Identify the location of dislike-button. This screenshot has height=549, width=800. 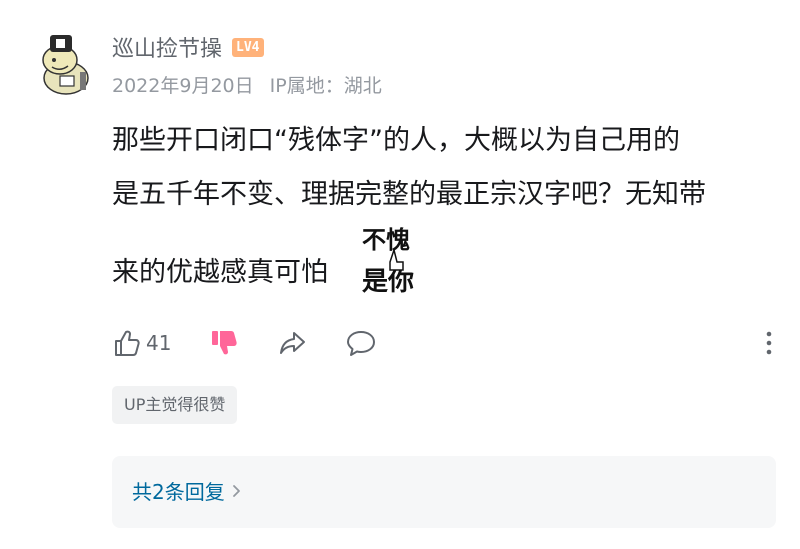
(224, 343).